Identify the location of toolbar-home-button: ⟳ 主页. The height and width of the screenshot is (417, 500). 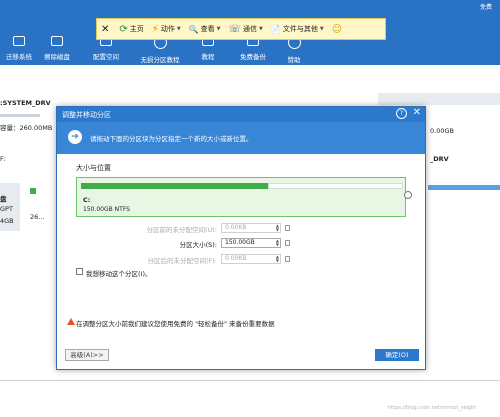
(131, 29).